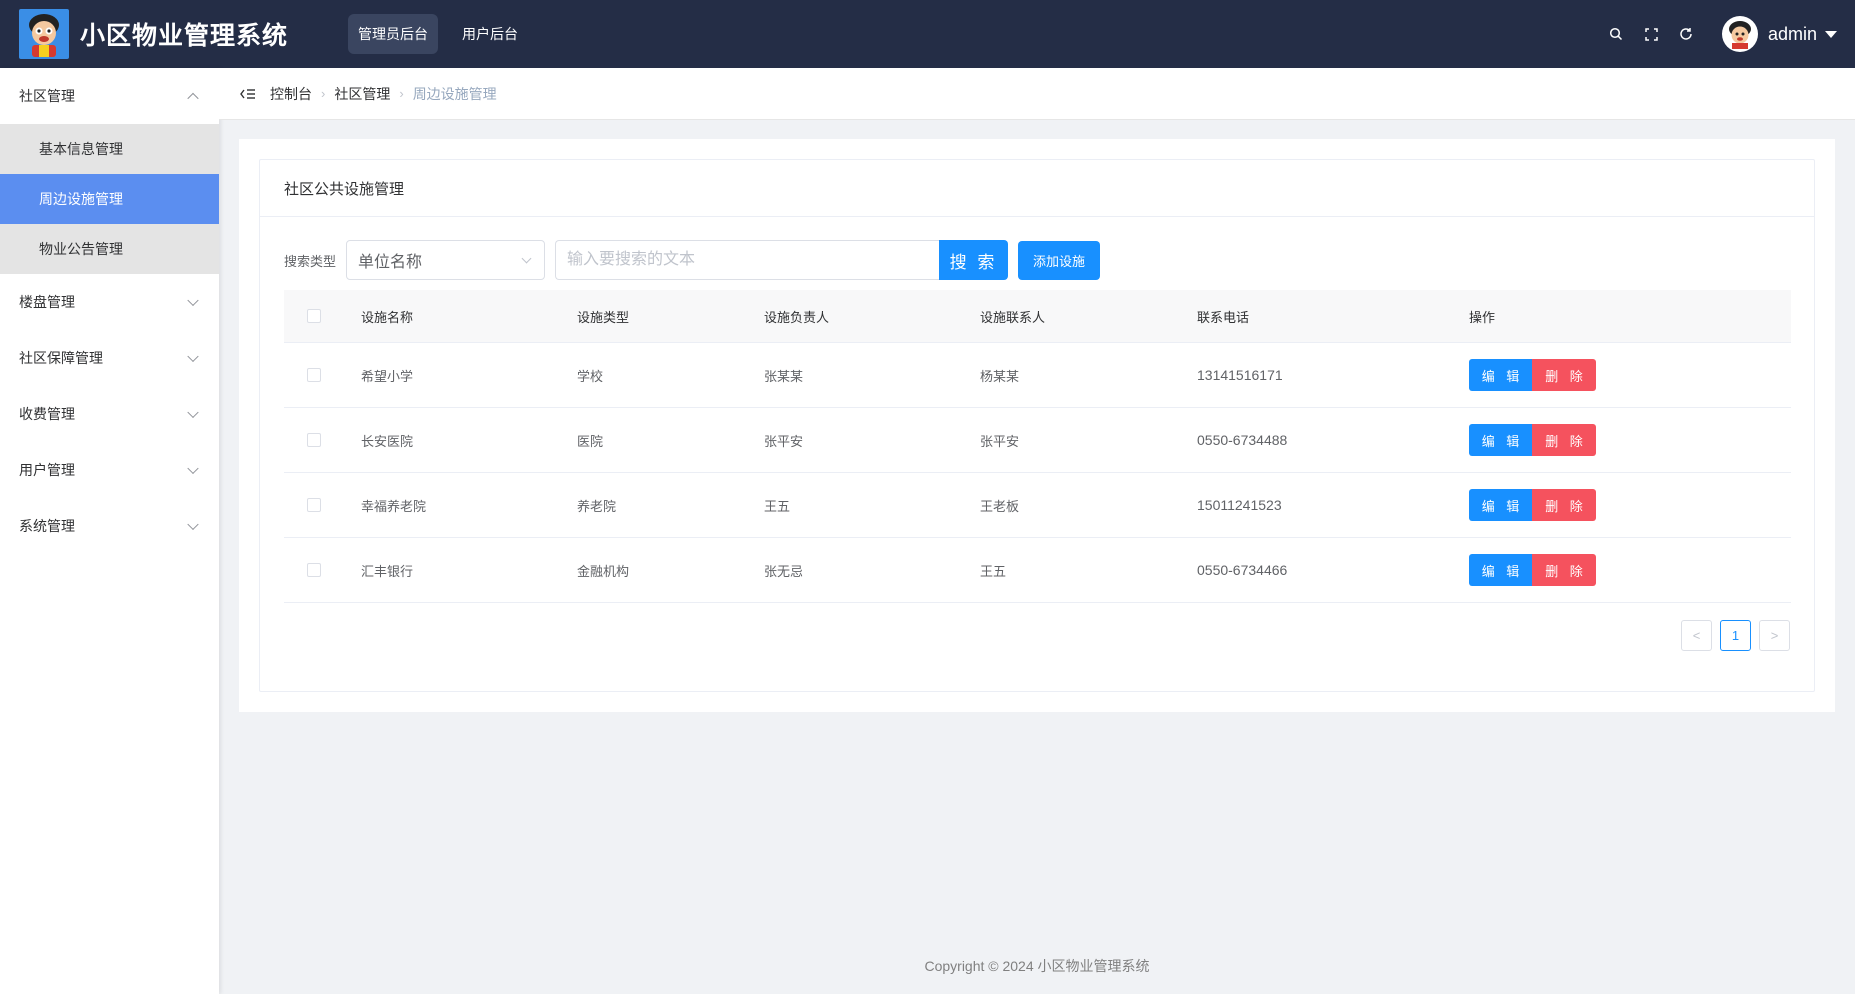 The height and width of the screenshot is (994, 1855). What do you see at coordinates (1242, 440) in the screenshot?
I see `facility-phone: 0550-6734488` at bounding box center [1242, 440].